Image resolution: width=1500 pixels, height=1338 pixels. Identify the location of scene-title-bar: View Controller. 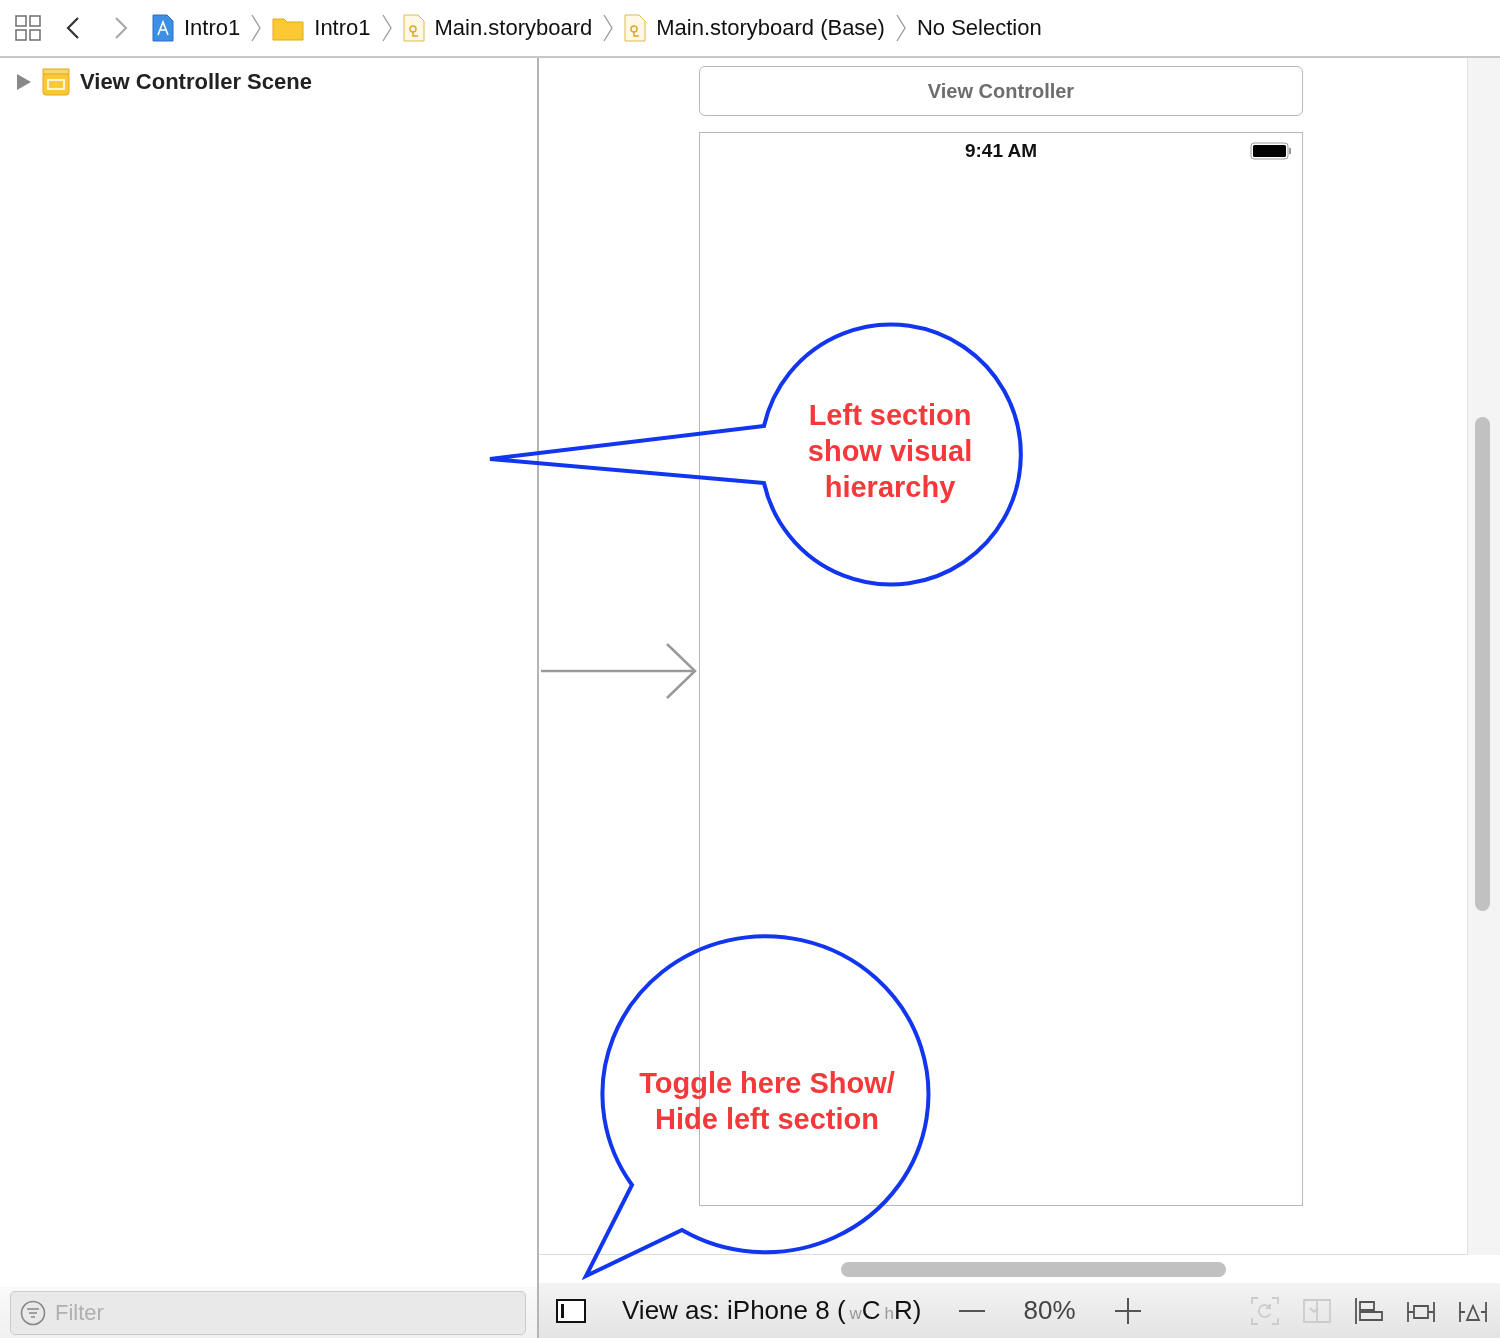
(1001, 91).